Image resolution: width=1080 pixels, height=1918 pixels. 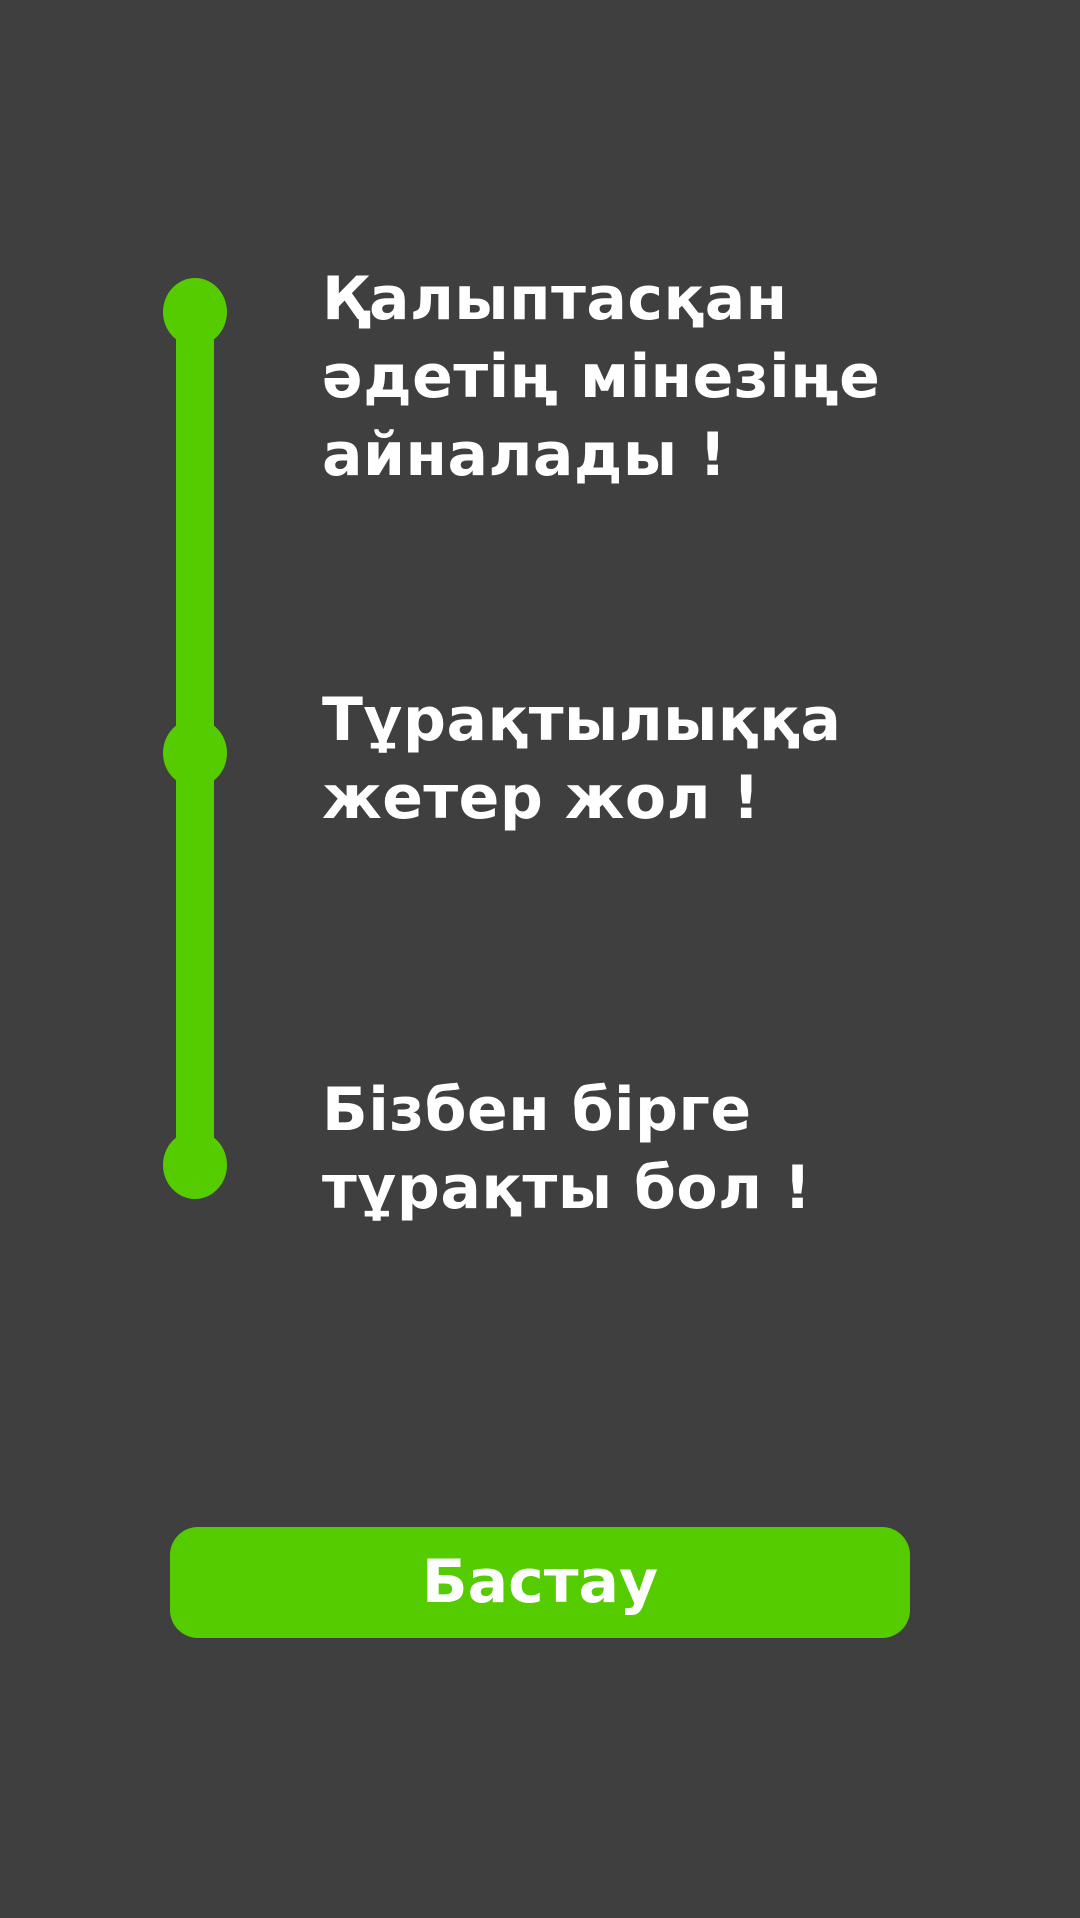 I want to click on step-3-text: Бізбен бірге тұрақты бол !, so click(x=567, y=1149).